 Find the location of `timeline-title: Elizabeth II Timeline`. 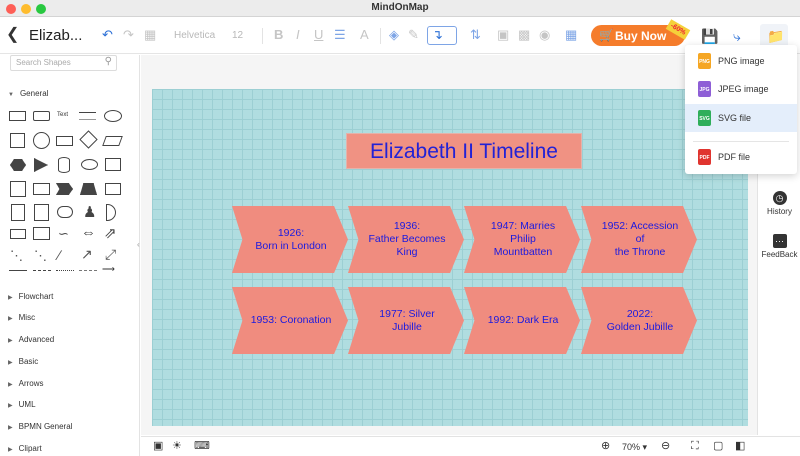

timeline-title: Elizabeth II Timeline is located at coordinates (464, 151).